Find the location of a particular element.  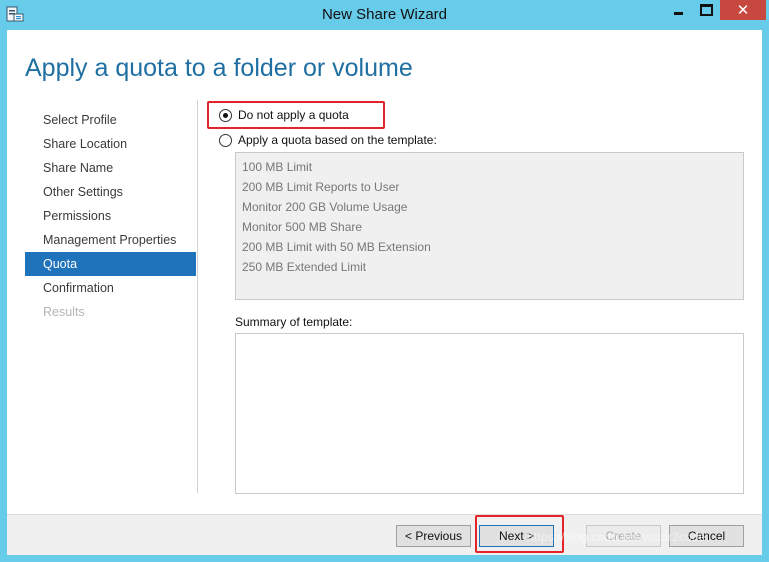

summary-label: Summary of template: is located at coordinates (294, 322).